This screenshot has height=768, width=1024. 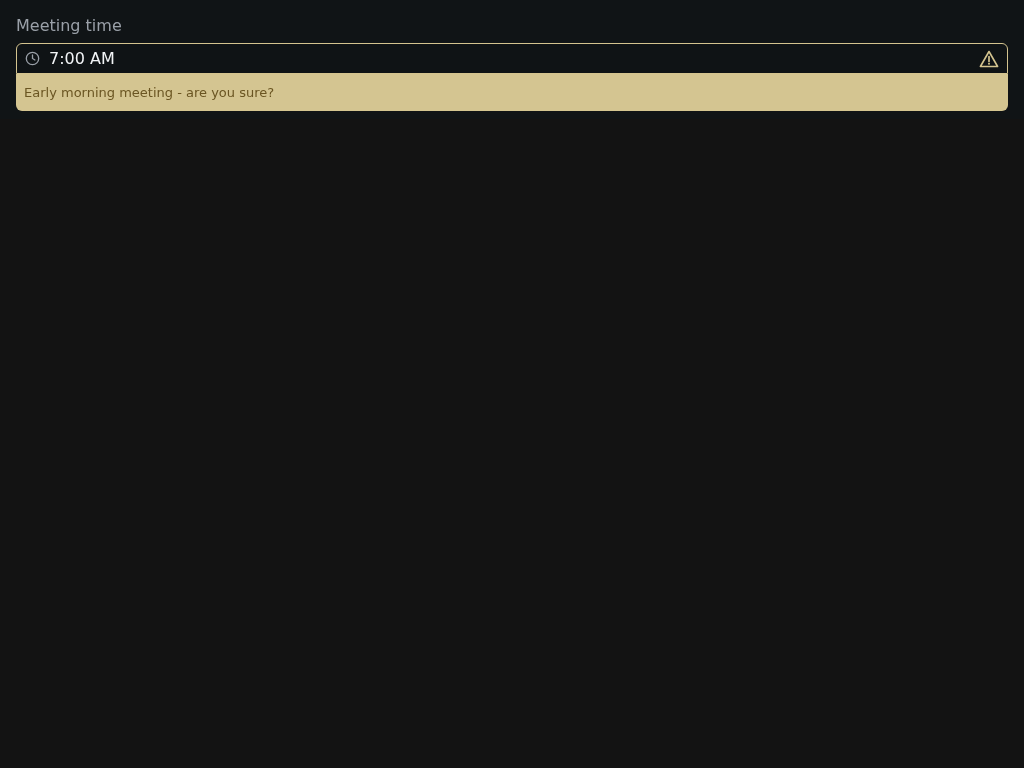 What do you see at coordinates (512, 92) in the screenshot?
I see `warning-message: Early morning meeting - are you sure?` at bounding box center [512, 92].